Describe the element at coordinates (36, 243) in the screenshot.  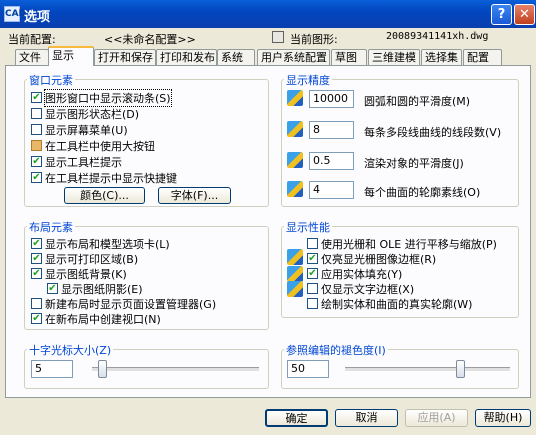
I see `checkbox-layout-model-tabs: ✔` at that location.